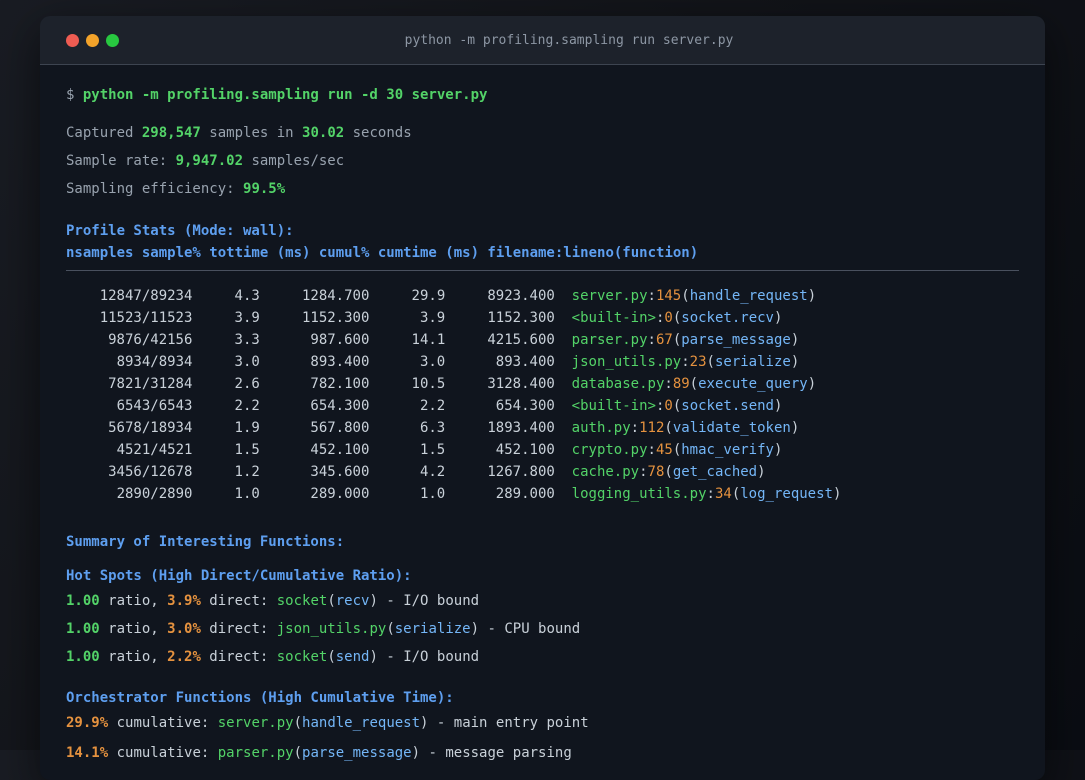  I want to click on rate-label: Sample rate:, so click(121, 161).